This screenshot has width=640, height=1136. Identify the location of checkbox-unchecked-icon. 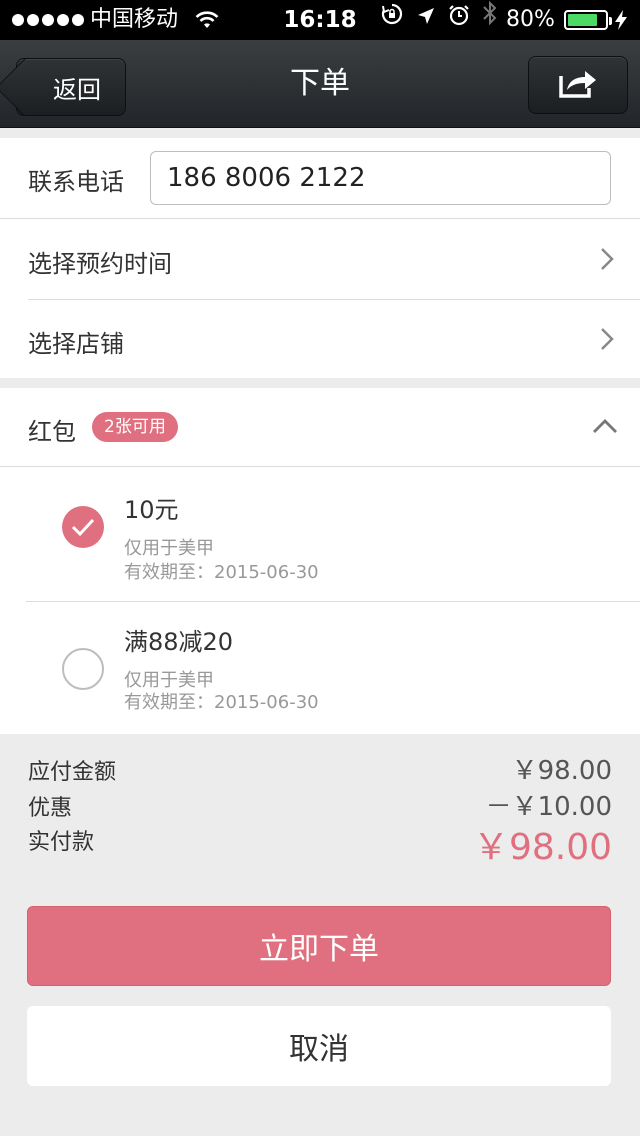
(83, 669).